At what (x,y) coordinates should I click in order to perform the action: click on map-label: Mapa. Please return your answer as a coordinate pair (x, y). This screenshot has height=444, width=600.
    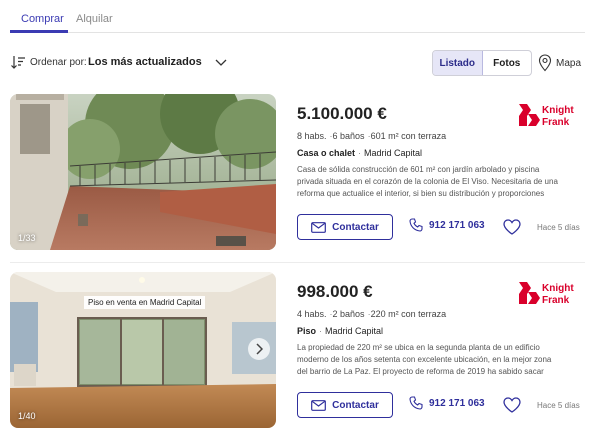
    Looking at the image, I should click on (569, 63).